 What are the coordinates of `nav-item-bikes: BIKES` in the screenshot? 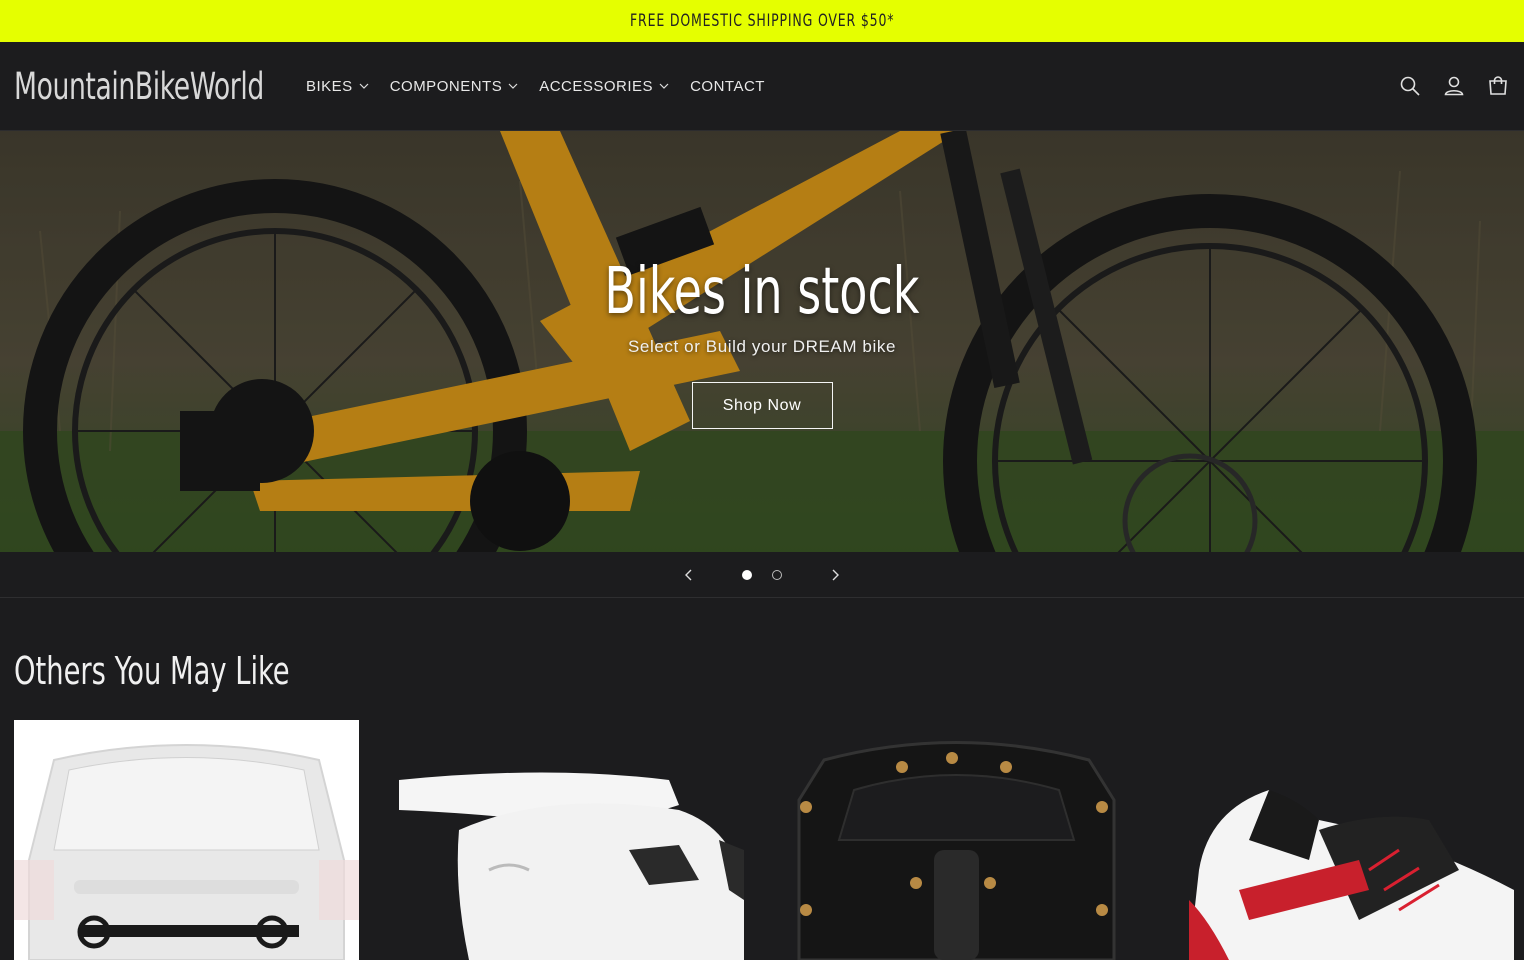 It's located at (337, 86).